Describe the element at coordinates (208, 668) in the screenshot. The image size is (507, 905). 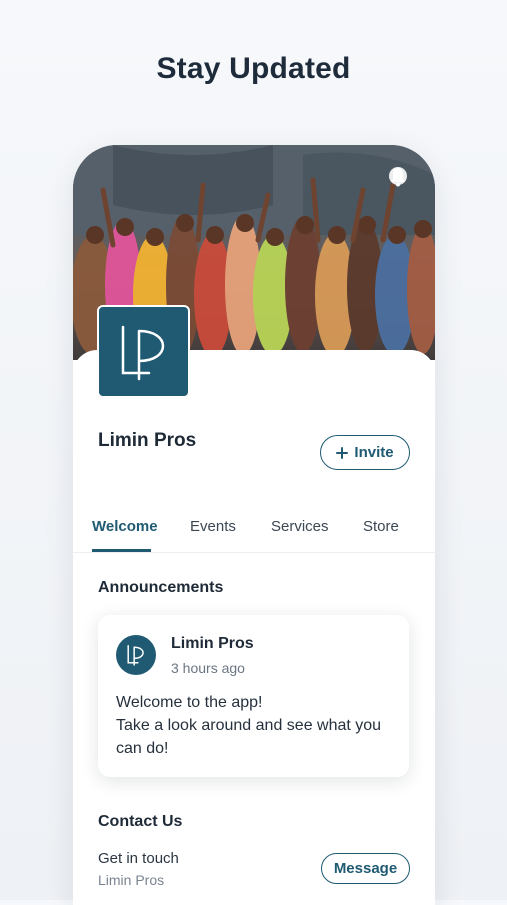
I see `post-timestamp: 3 hours ago` at that location.